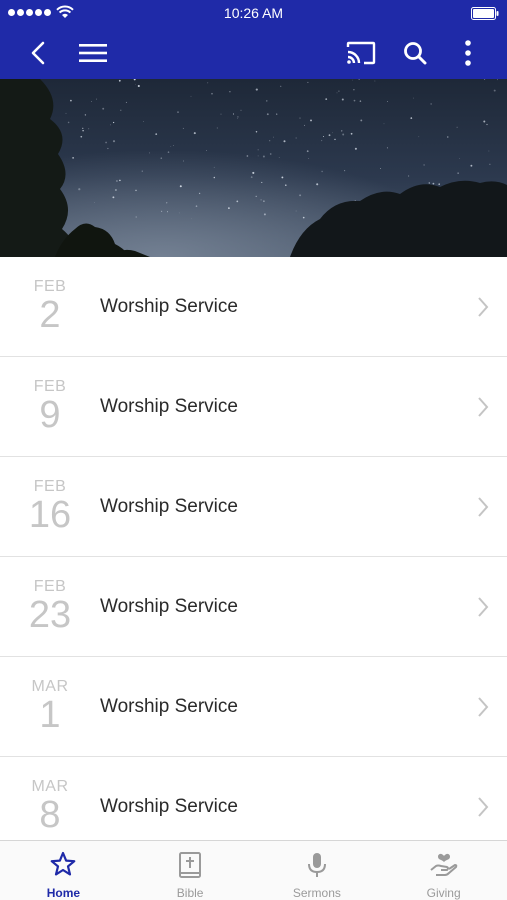  Describe the element at coordinates (317, 870) in the screenshot. I see `tab-sermons: Sermons` at that location.